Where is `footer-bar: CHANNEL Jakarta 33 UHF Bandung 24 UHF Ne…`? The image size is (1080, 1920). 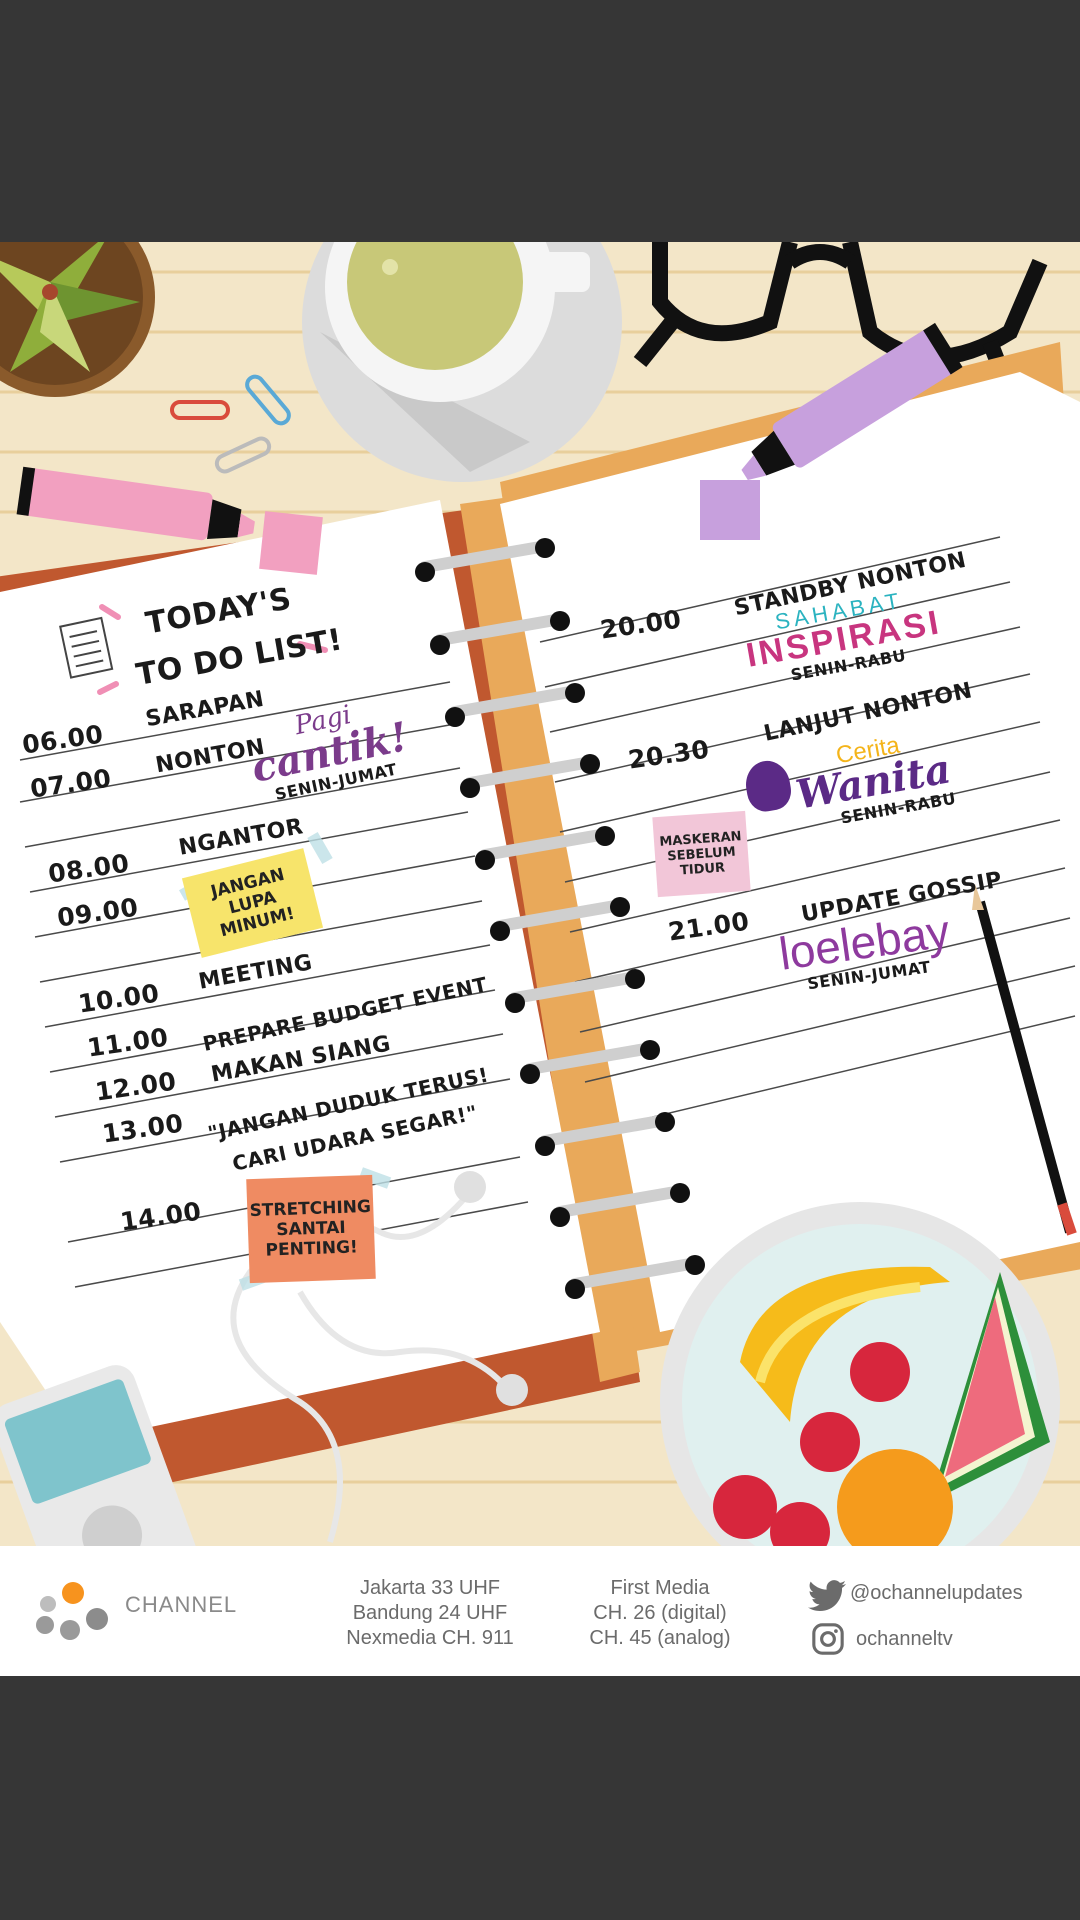
footer-bar: CHANNEL Jakarta 33 UHF Bandung 24 UHF Ne… is located at coordinates (540, 1611).